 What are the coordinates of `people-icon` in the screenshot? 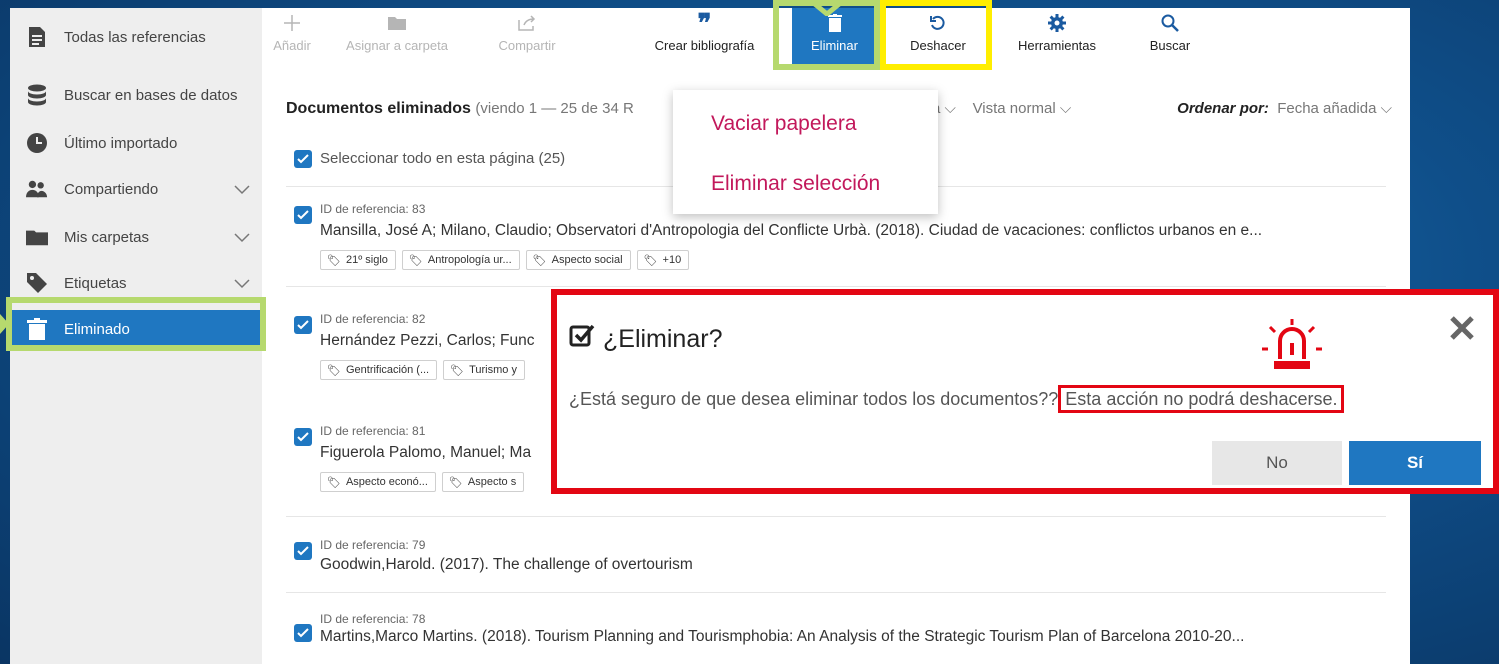 It's located at (37, 189).